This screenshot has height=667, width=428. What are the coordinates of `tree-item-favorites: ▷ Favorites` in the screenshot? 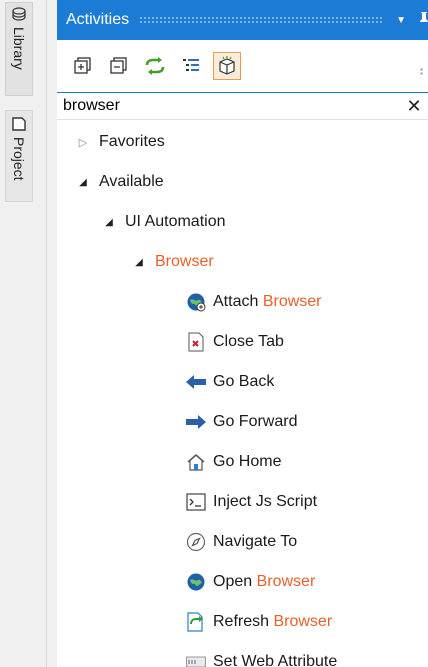 It's located at (242, 142).